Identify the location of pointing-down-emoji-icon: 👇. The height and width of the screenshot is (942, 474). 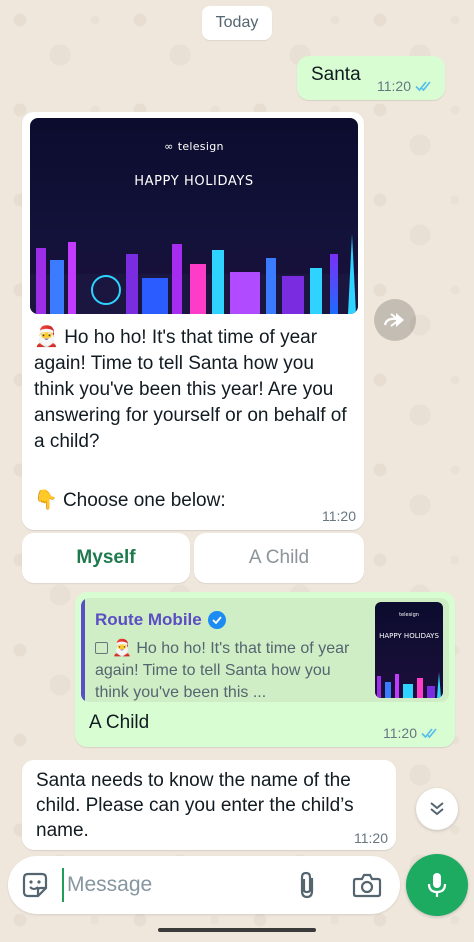
(46, 500).